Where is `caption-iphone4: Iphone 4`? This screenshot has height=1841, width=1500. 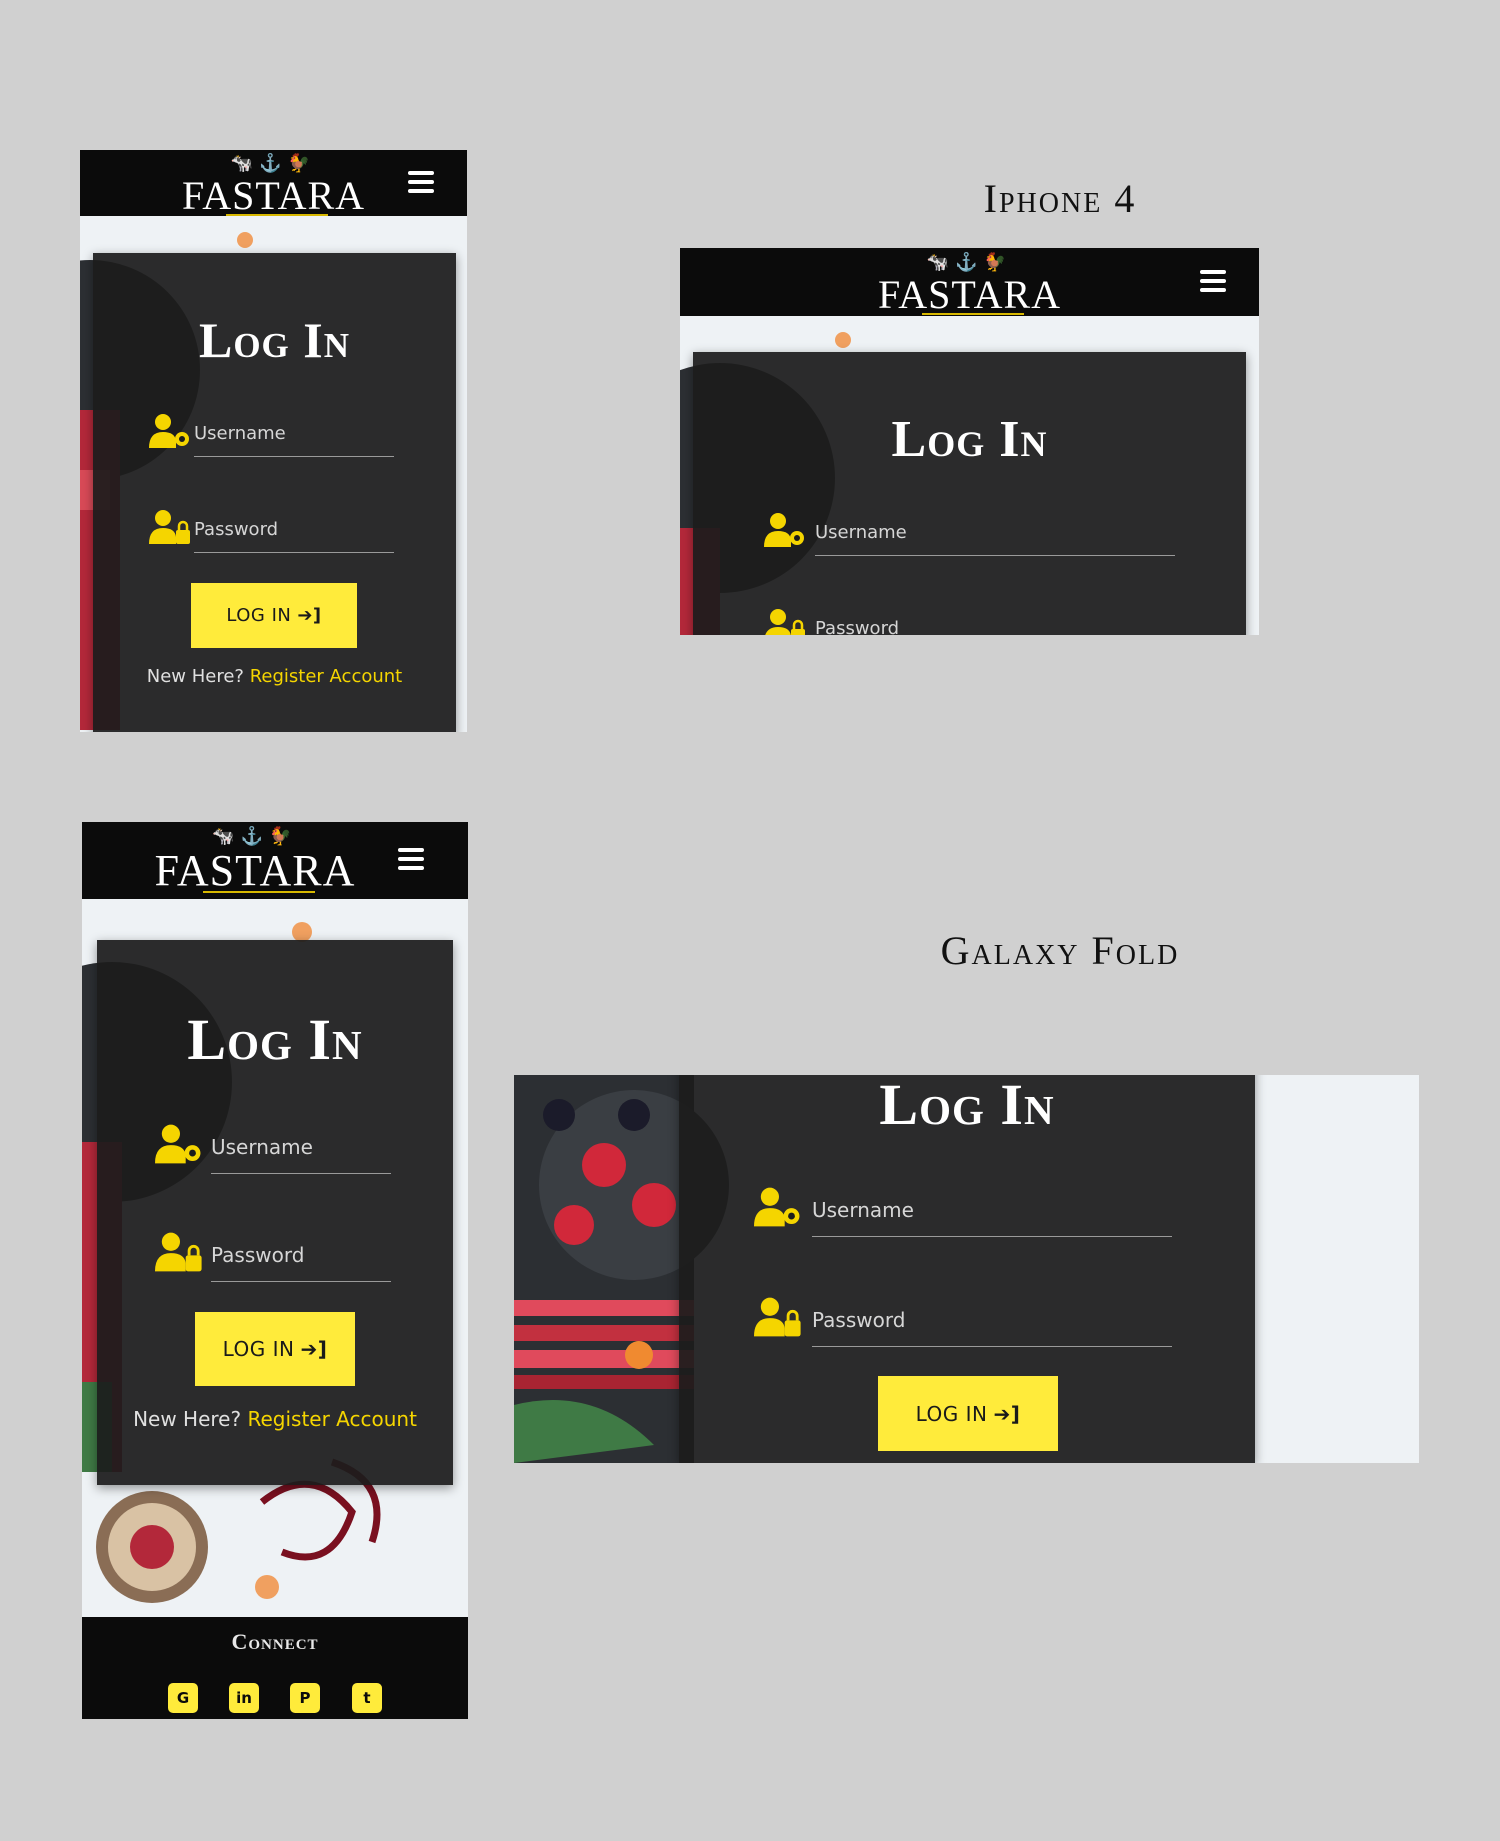
caption-iphone4: Iphone 4 is located at coordinates (1060, 198).